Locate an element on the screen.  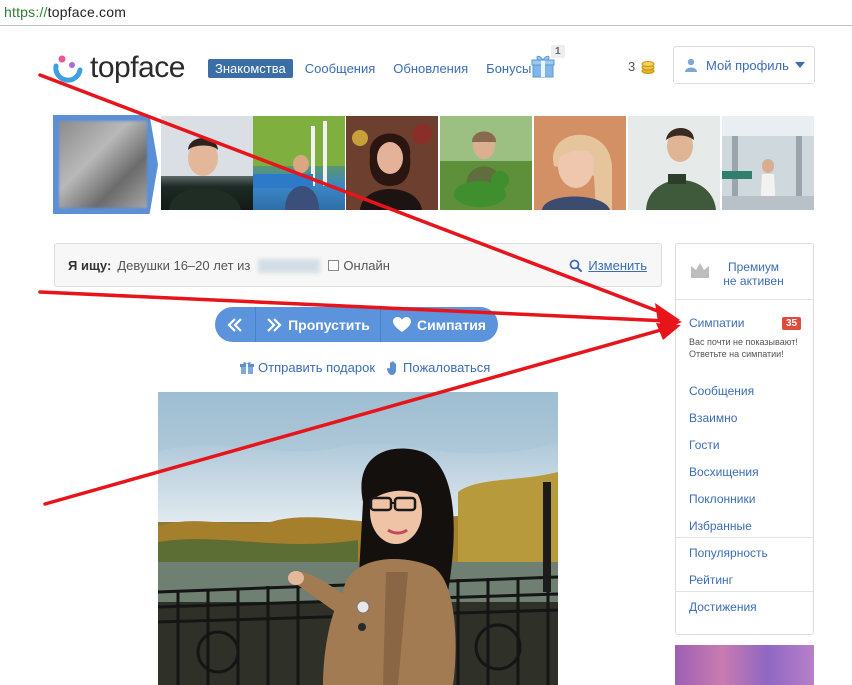
online-checkbox is located at coordinates (334, 265).